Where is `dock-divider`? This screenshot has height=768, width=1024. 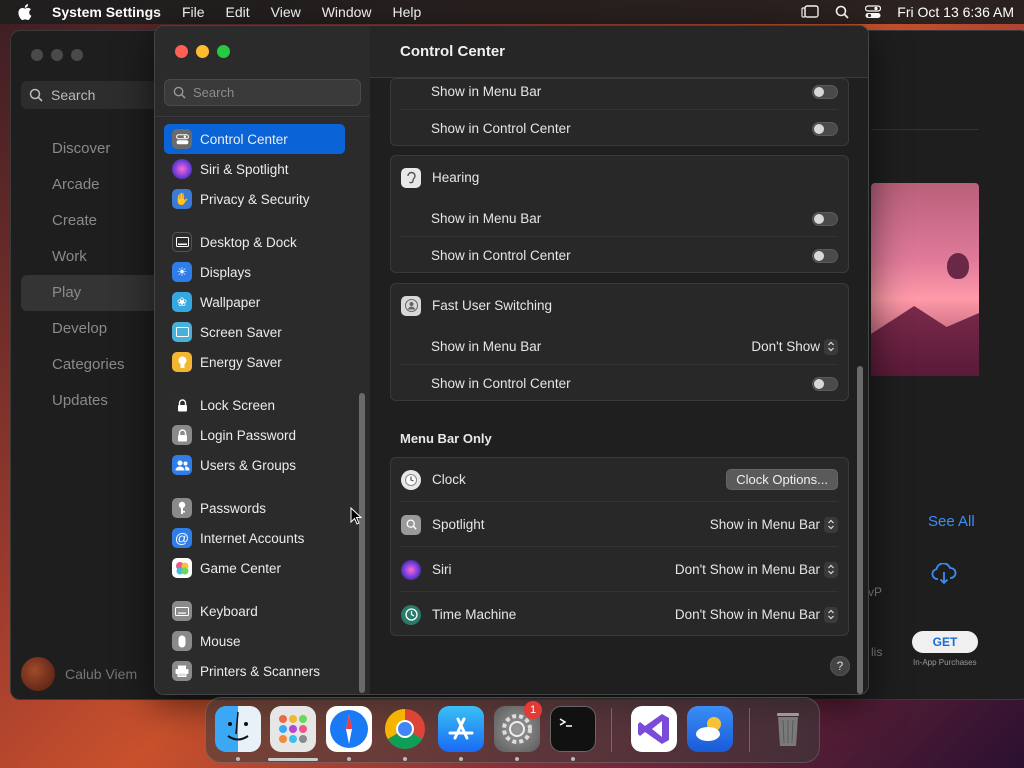 dock-divider is located at coordinates (749, 730).